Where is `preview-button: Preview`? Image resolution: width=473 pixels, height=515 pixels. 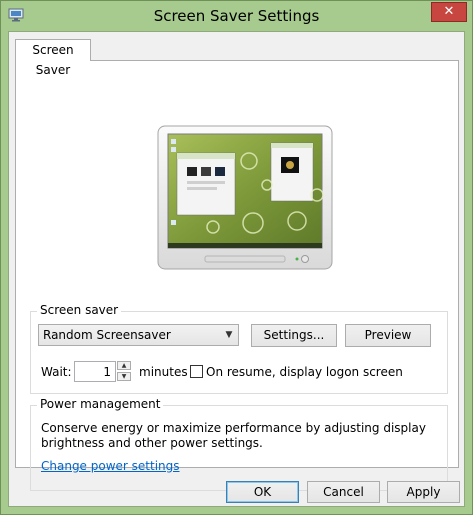
preview-button: Preview is located at coordinates (388, 335).